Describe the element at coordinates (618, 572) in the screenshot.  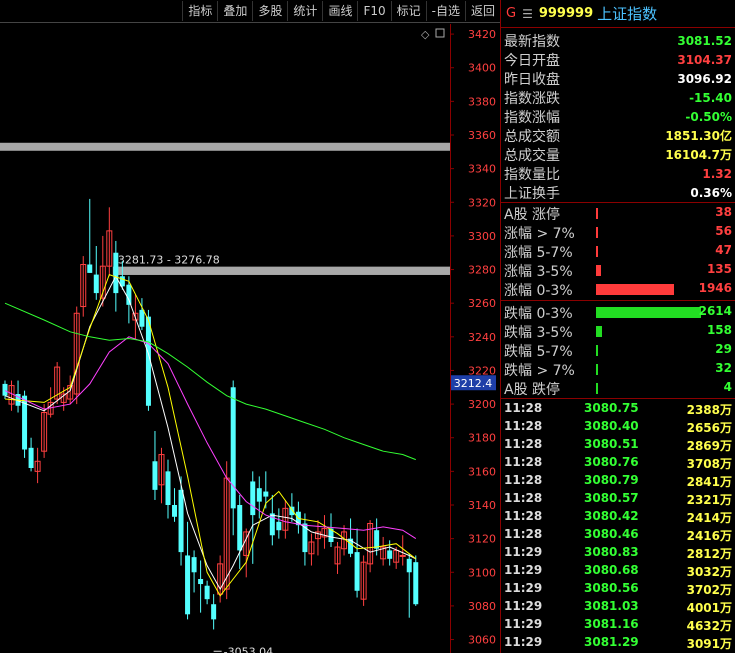
I see `tick-row: 11:29 3080.68 3032万` at that location.